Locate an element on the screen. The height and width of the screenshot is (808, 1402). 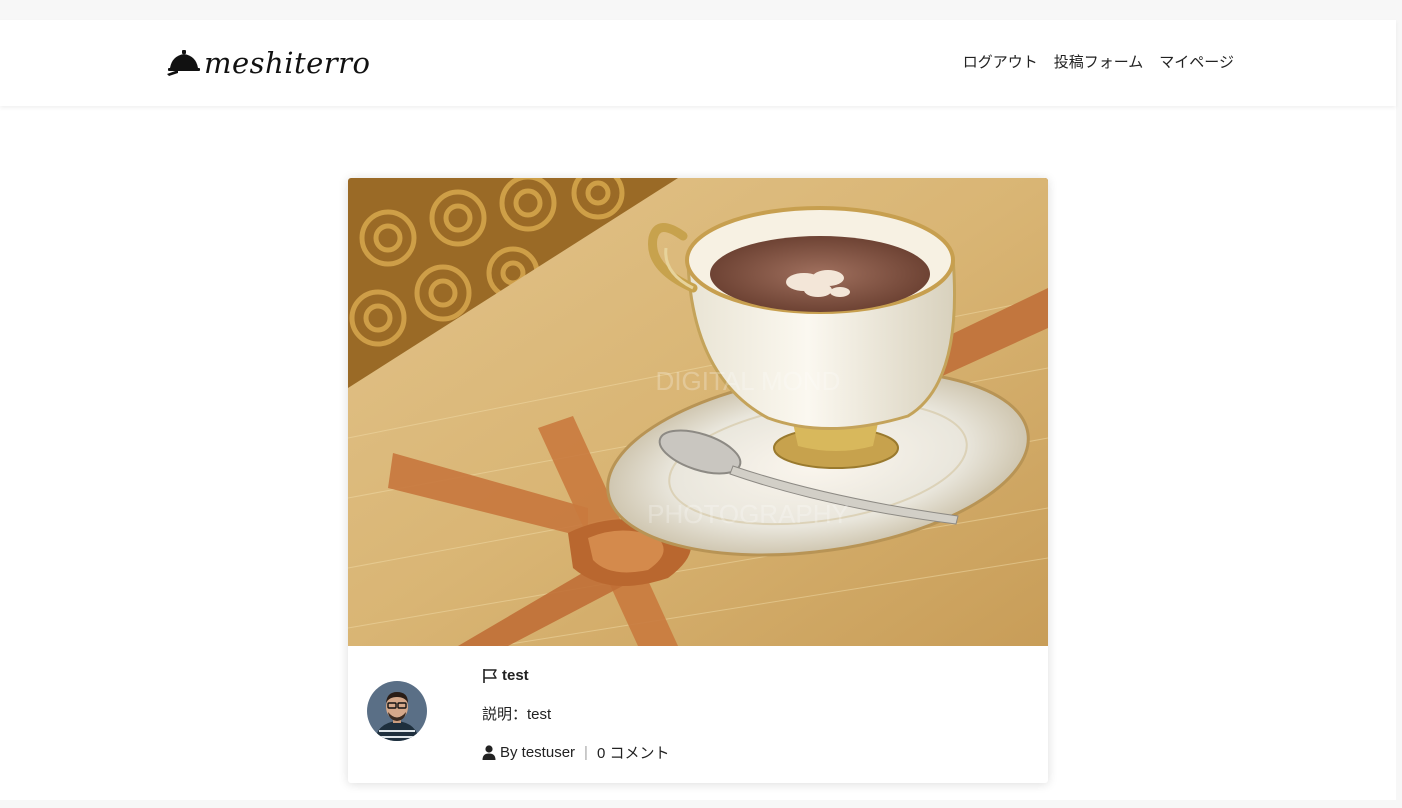
author-avatar is located at coordinates (397, 711).